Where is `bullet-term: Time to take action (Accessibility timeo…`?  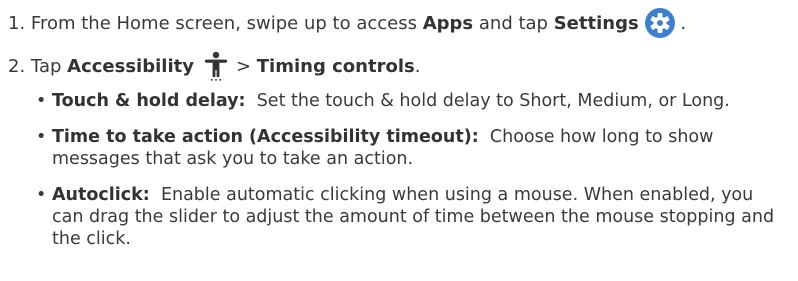
bullet-term: Time to take action (Accessibility timeo… is located at coordinates (265, 137).